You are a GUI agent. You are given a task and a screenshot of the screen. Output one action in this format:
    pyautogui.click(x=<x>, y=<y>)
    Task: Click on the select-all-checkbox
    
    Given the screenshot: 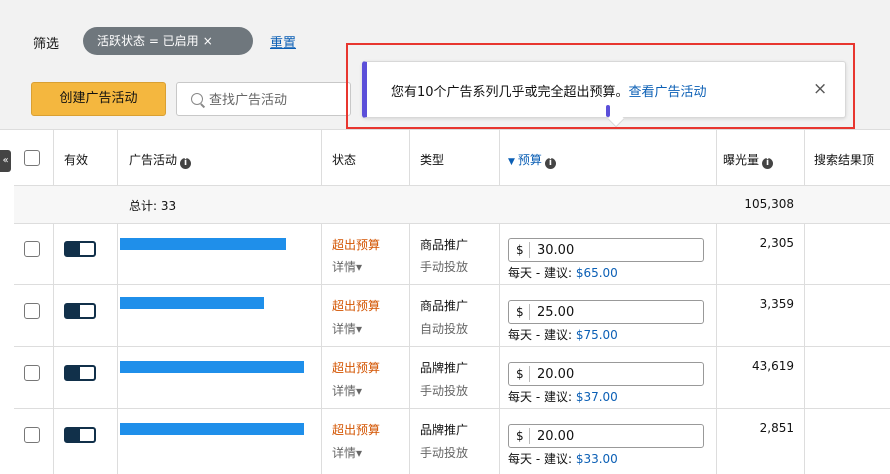 What is the action you would take?
    pyautogui.click(x=32, y=158)
    